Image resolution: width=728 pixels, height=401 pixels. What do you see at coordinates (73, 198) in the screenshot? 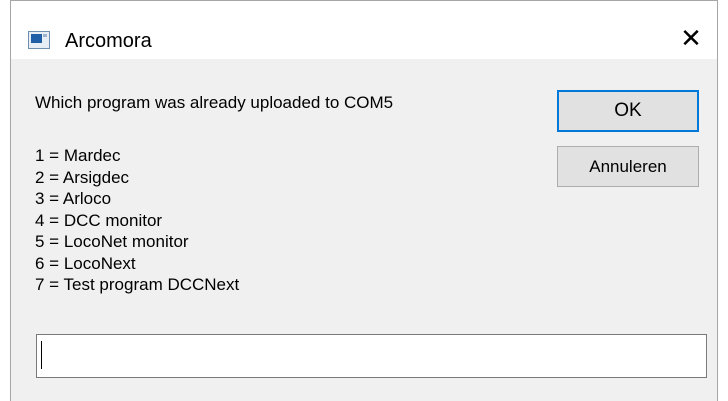
I see `option-item: 3 = Arloco` at bounding box center [73, 198].